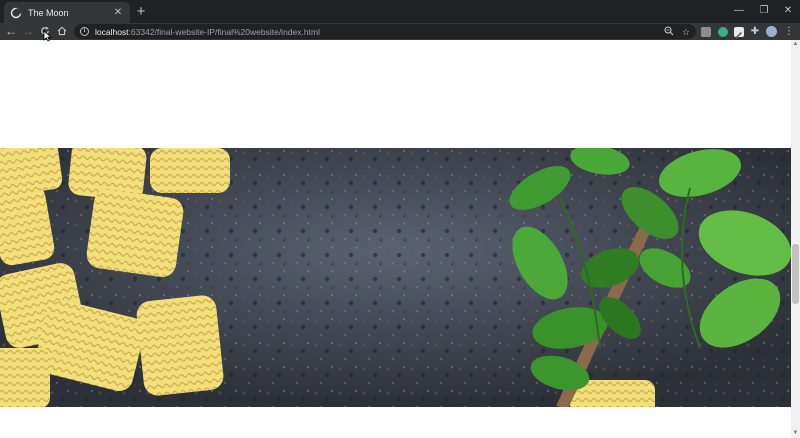 The image size is (800, 438). I want to click on forward-arrow-icon: →, so click(28, 31).